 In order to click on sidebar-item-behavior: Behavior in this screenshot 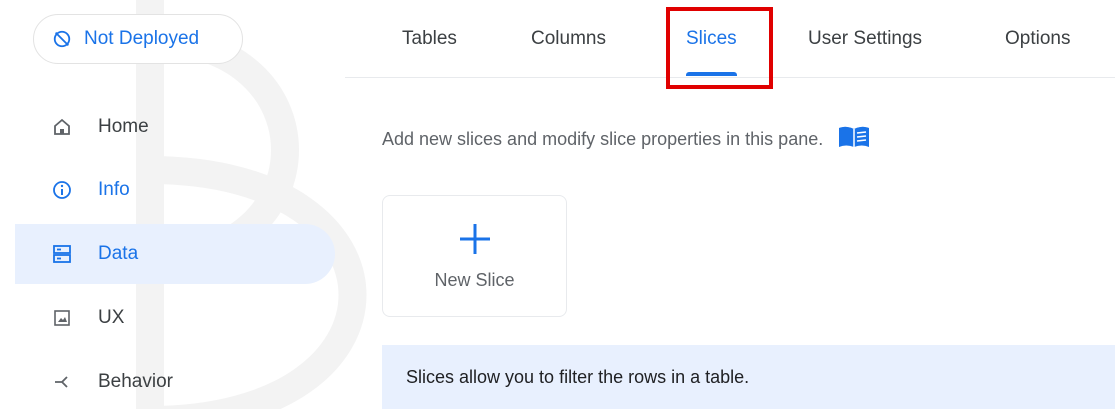, I will do `click(175, 380)`.